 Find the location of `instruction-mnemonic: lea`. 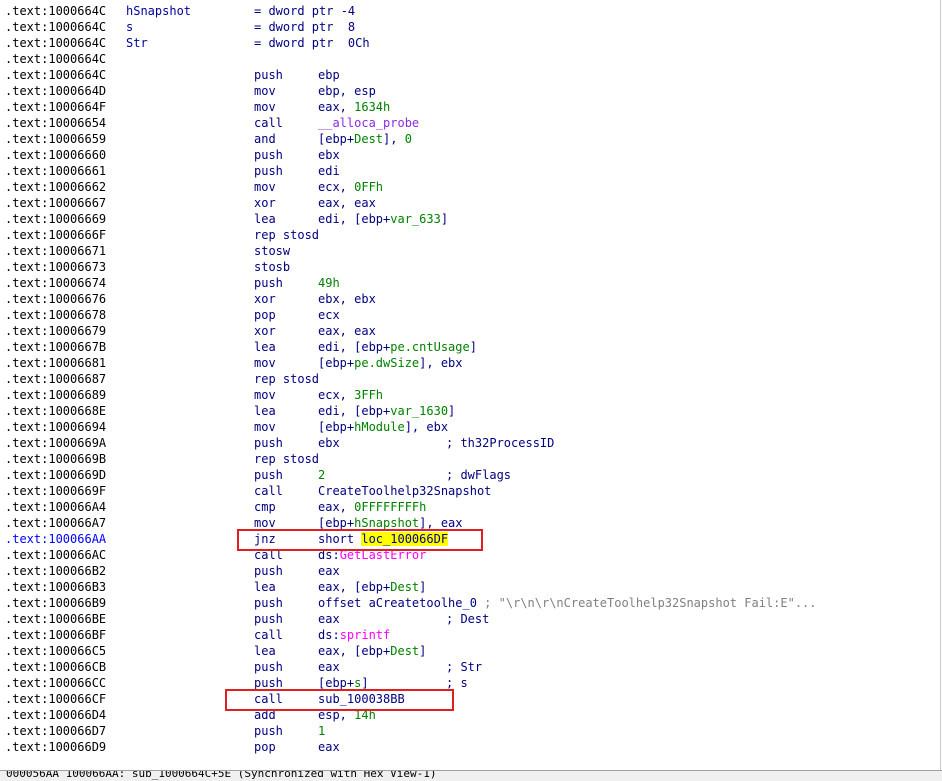

instruction-mnemonic: lea is located at coordinates (265, 587).